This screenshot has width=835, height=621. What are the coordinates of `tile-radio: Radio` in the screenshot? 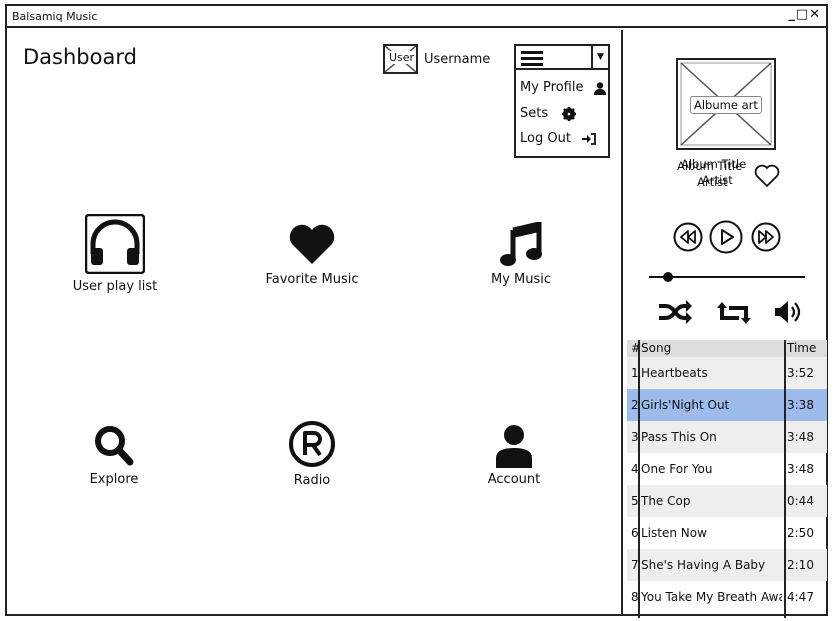 It's located at (312, 460).